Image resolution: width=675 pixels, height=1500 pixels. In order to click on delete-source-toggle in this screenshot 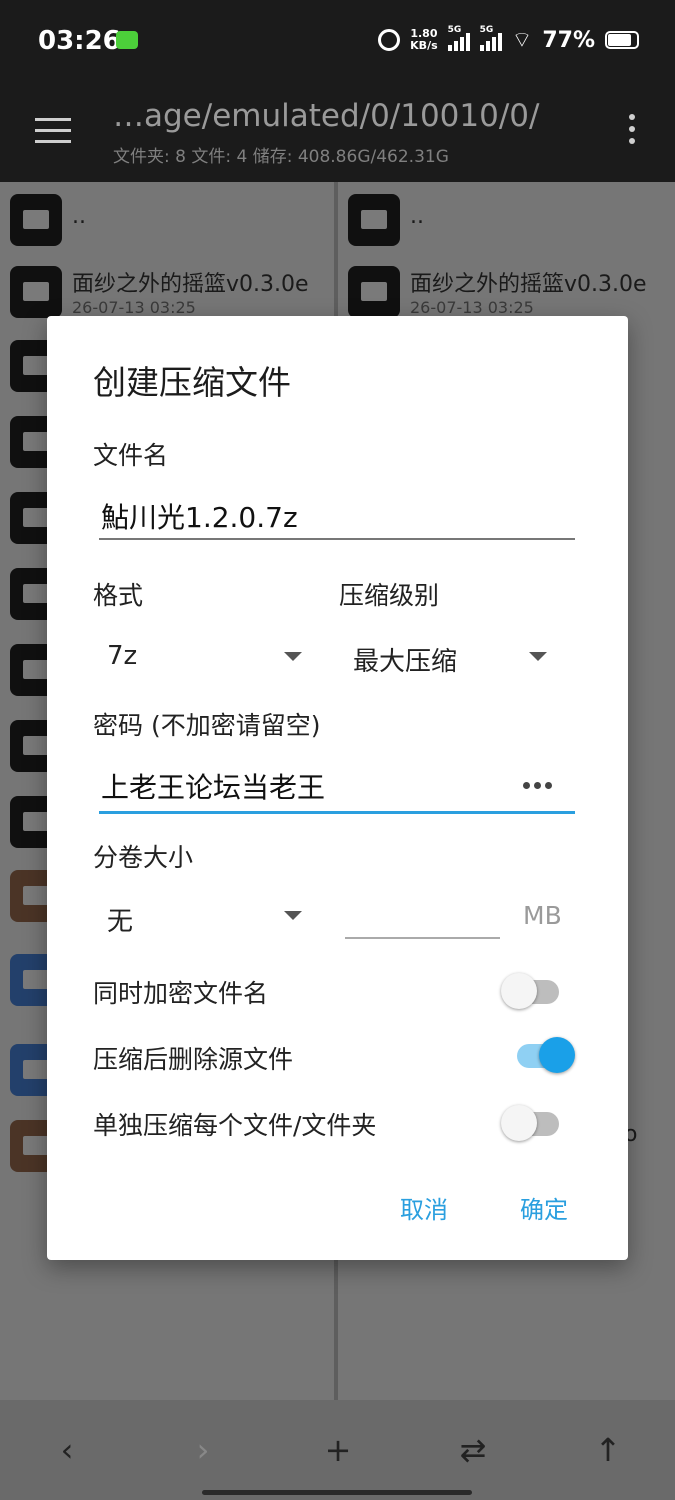, I will do `click(545, 1052)`.